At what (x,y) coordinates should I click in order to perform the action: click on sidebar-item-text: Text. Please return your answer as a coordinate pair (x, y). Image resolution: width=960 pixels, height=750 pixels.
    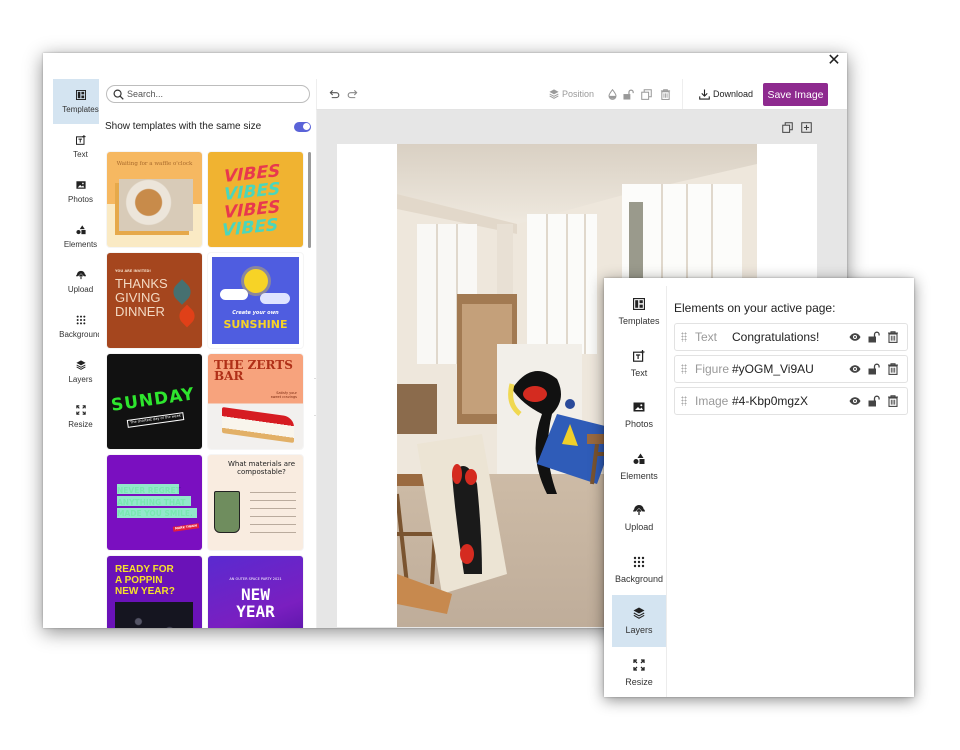
    Looking at the image, I should click on (639, 364).